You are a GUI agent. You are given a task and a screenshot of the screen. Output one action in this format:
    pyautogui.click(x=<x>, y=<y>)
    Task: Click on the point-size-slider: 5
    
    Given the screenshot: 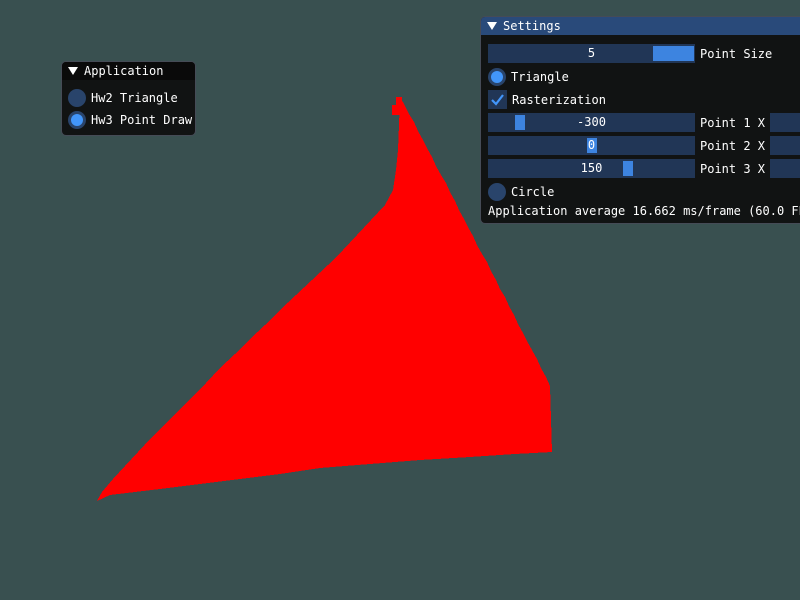 What is the action you would take?
    pyautogui.click(x=591, y=53)
    